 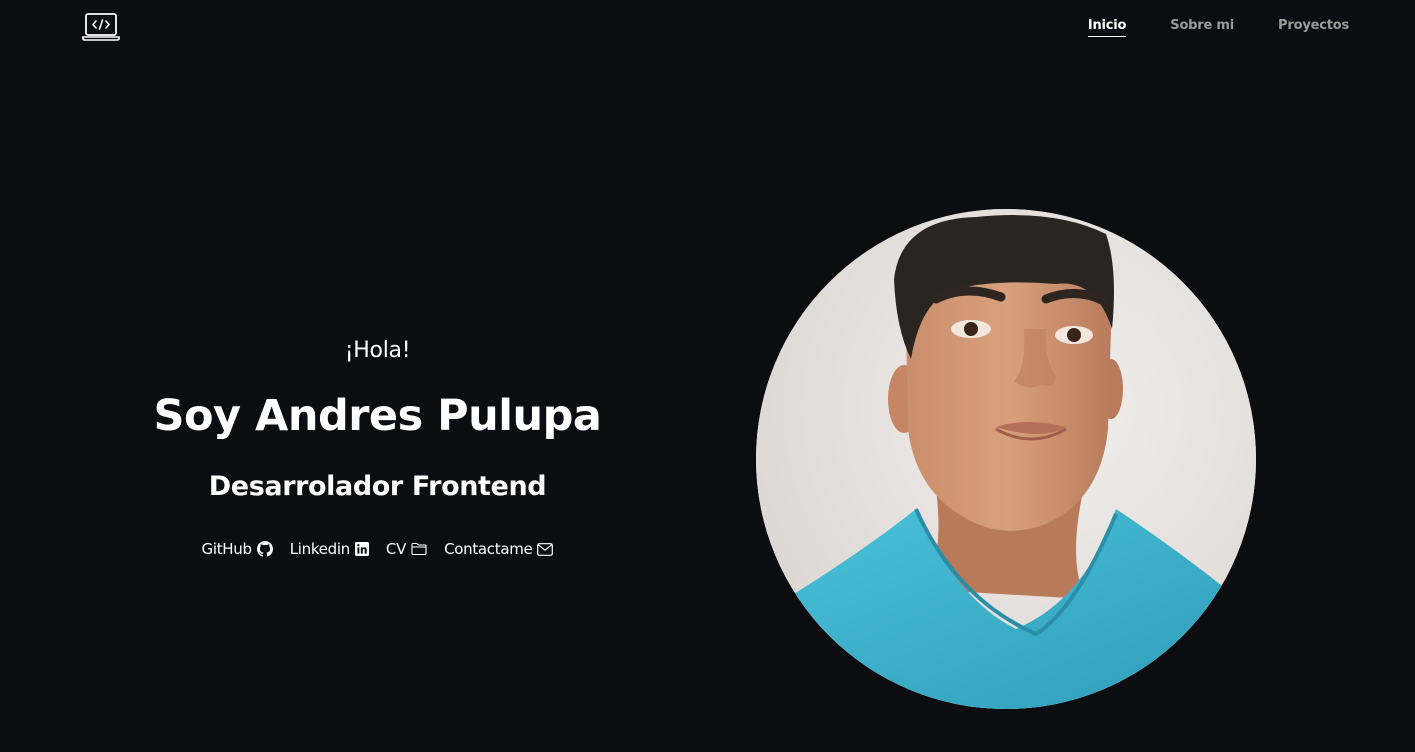 What do you see at coordinates (419, 549) in the screenshot?
I see `folder-icon` at bounding box center [419, 549].